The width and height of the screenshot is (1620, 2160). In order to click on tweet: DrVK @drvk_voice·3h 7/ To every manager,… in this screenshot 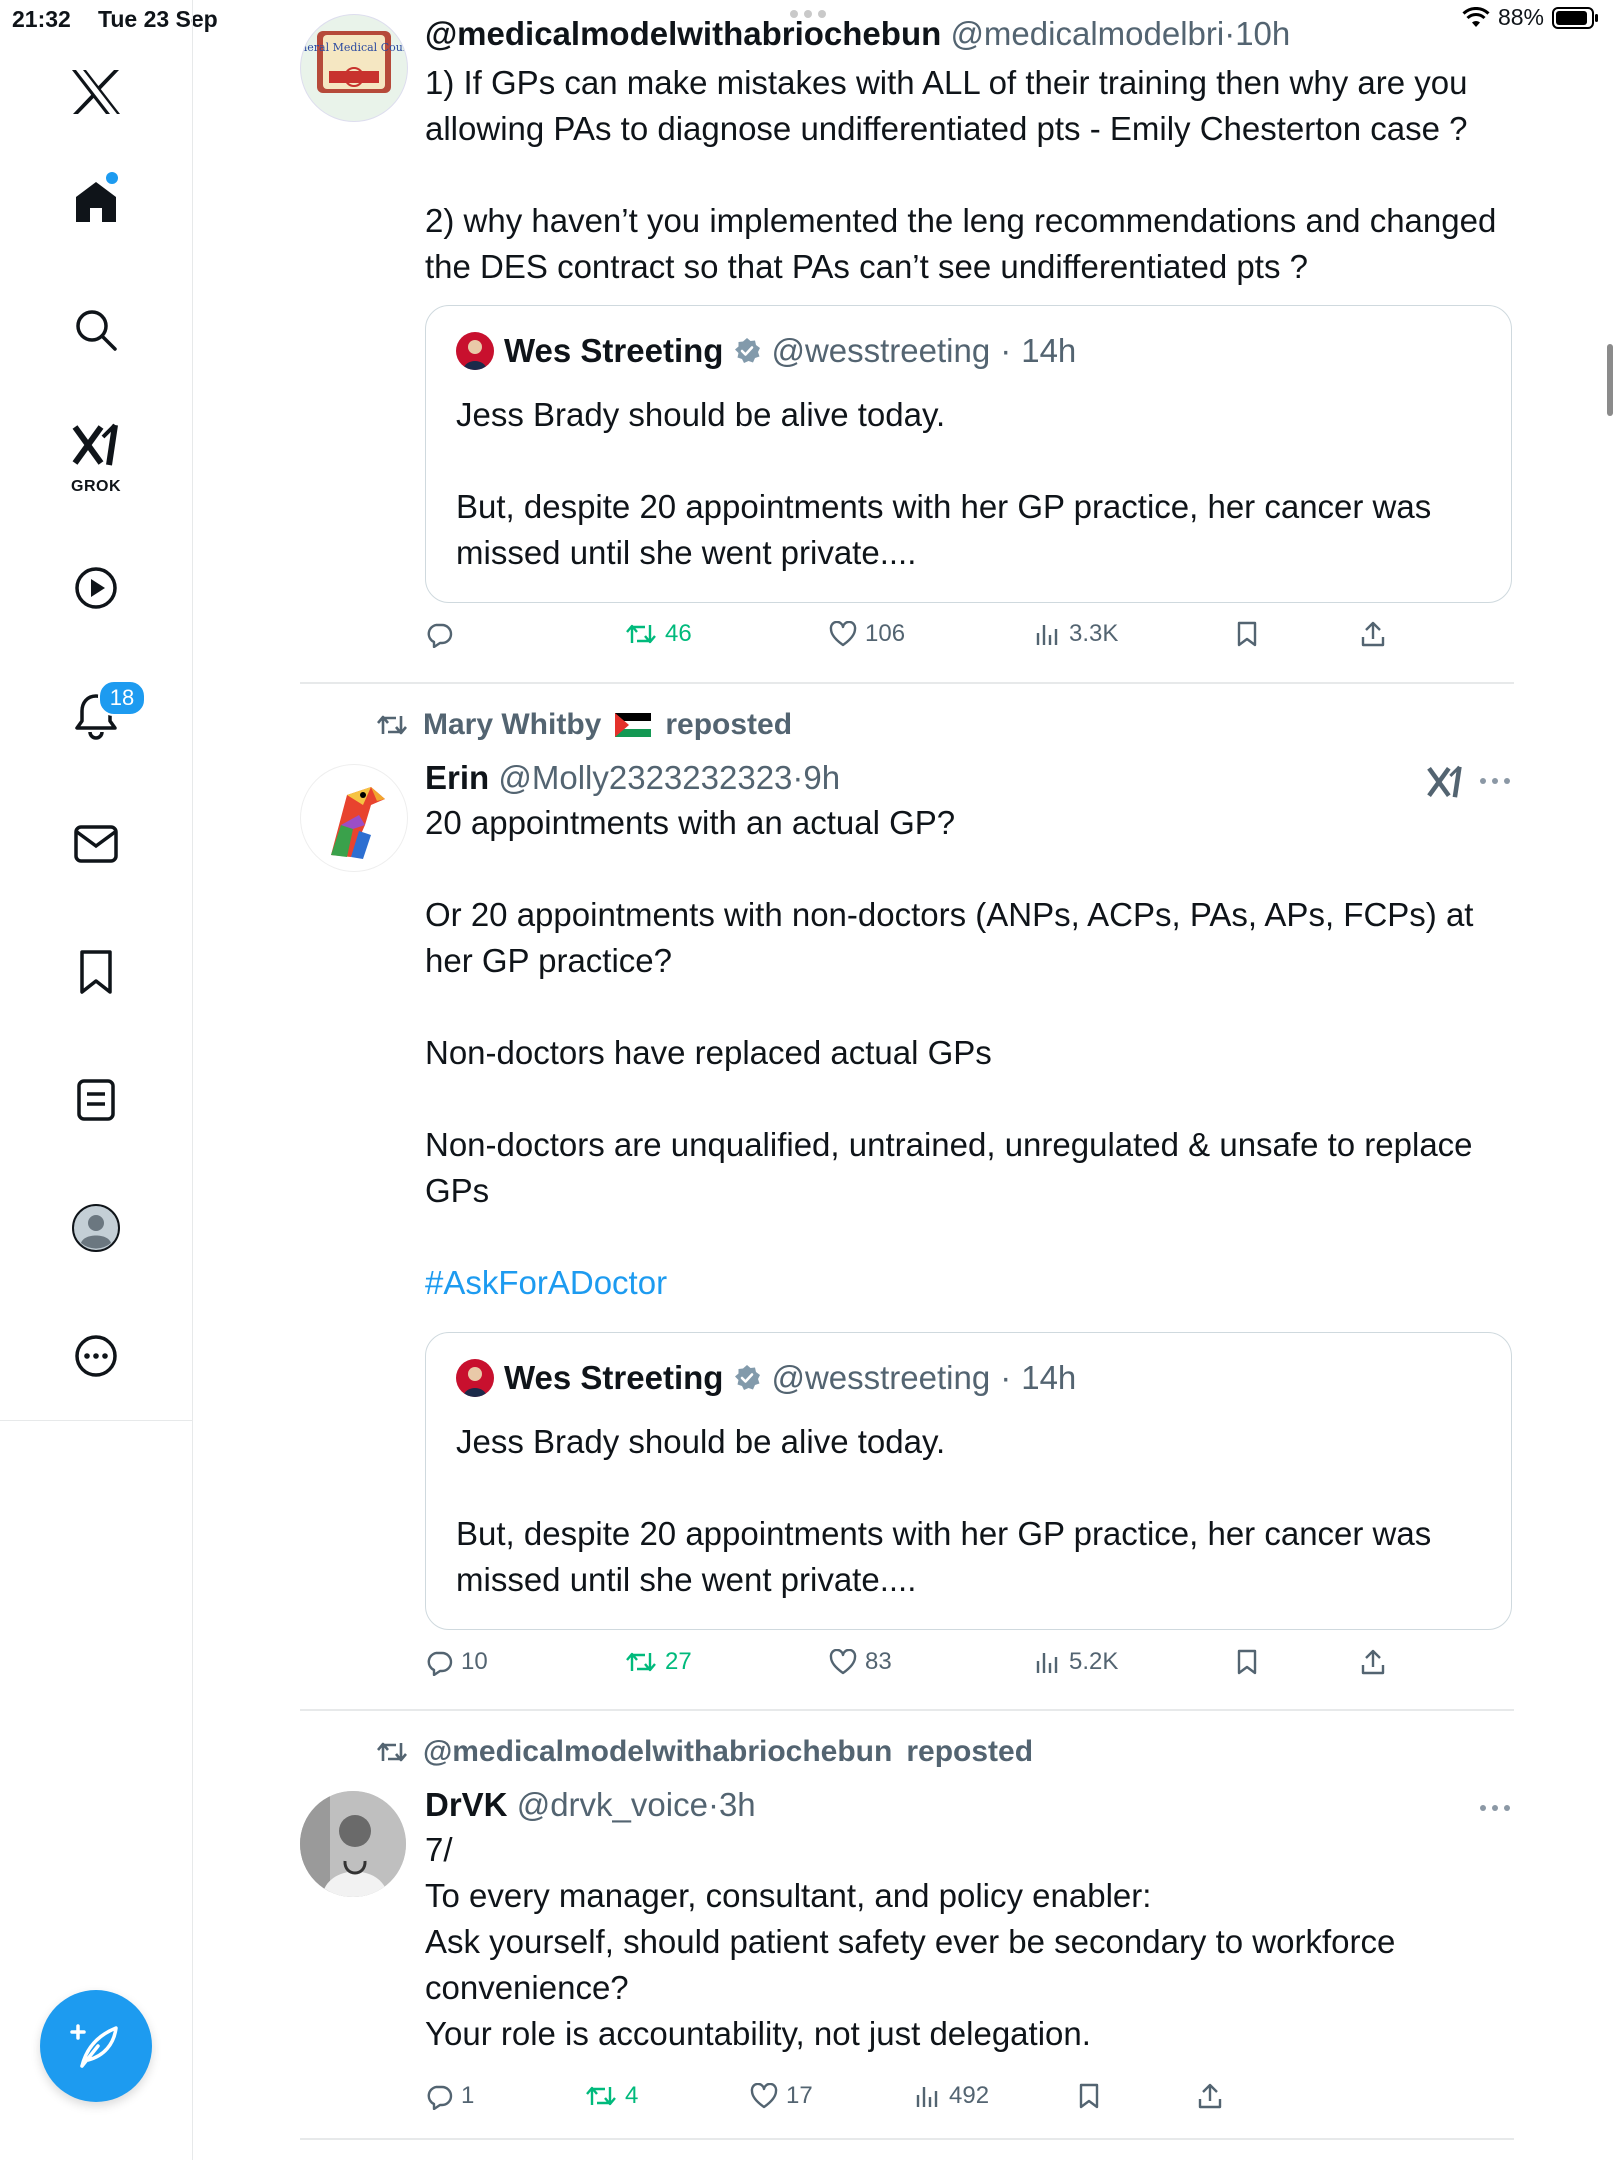, I will do `click(907, 1950)`.